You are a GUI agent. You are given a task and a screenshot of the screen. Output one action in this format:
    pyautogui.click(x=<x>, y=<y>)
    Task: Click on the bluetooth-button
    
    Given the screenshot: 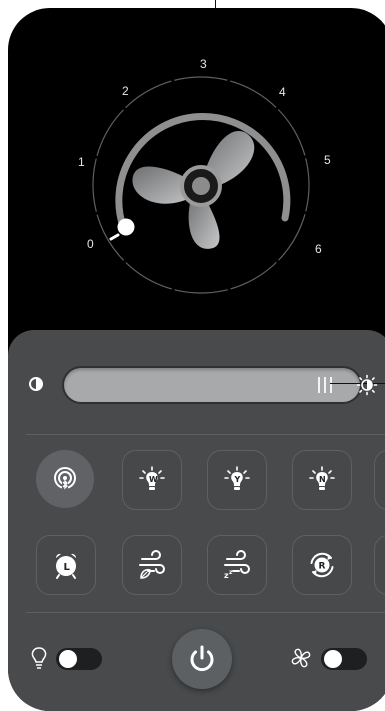 What is the action you would take?
    pyautogui.click(x=65, y=479)
    